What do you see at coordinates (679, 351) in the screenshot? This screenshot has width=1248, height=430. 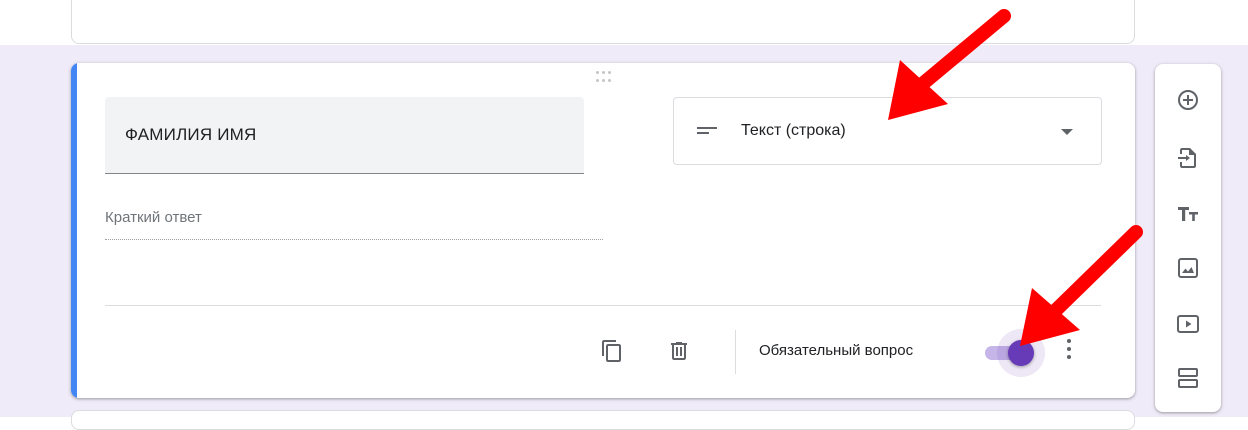 I see `delete-icon` at bounding box center [679, 351].